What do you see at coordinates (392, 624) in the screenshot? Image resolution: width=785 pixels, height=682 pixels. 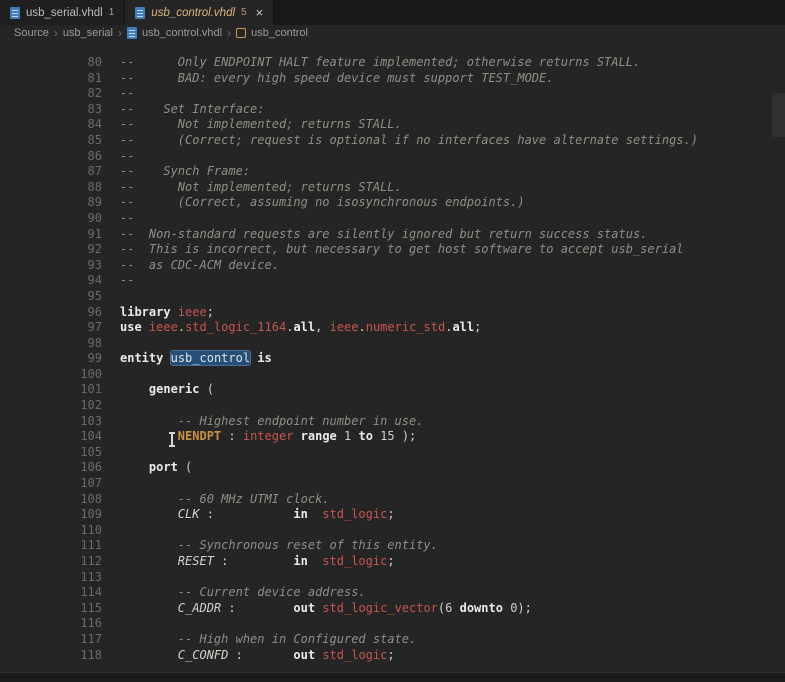 I see `code-line: 116` at bounding box center [392, 624].